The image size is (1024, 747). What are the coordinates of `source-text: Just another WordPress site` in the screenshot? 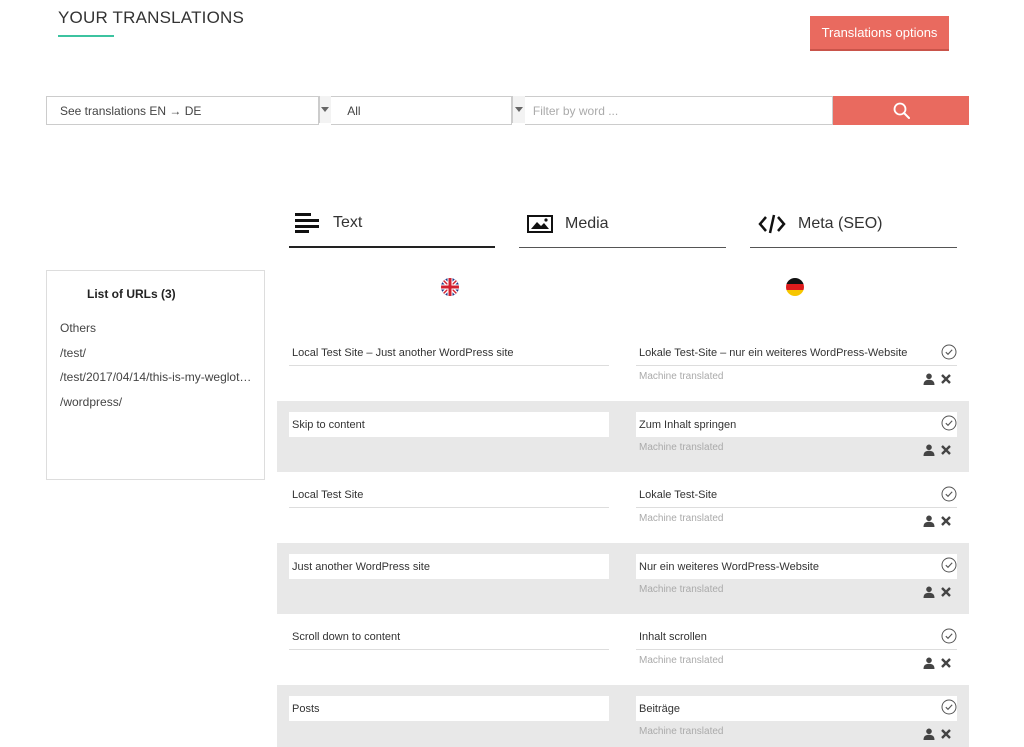 It's located at (449, 566).